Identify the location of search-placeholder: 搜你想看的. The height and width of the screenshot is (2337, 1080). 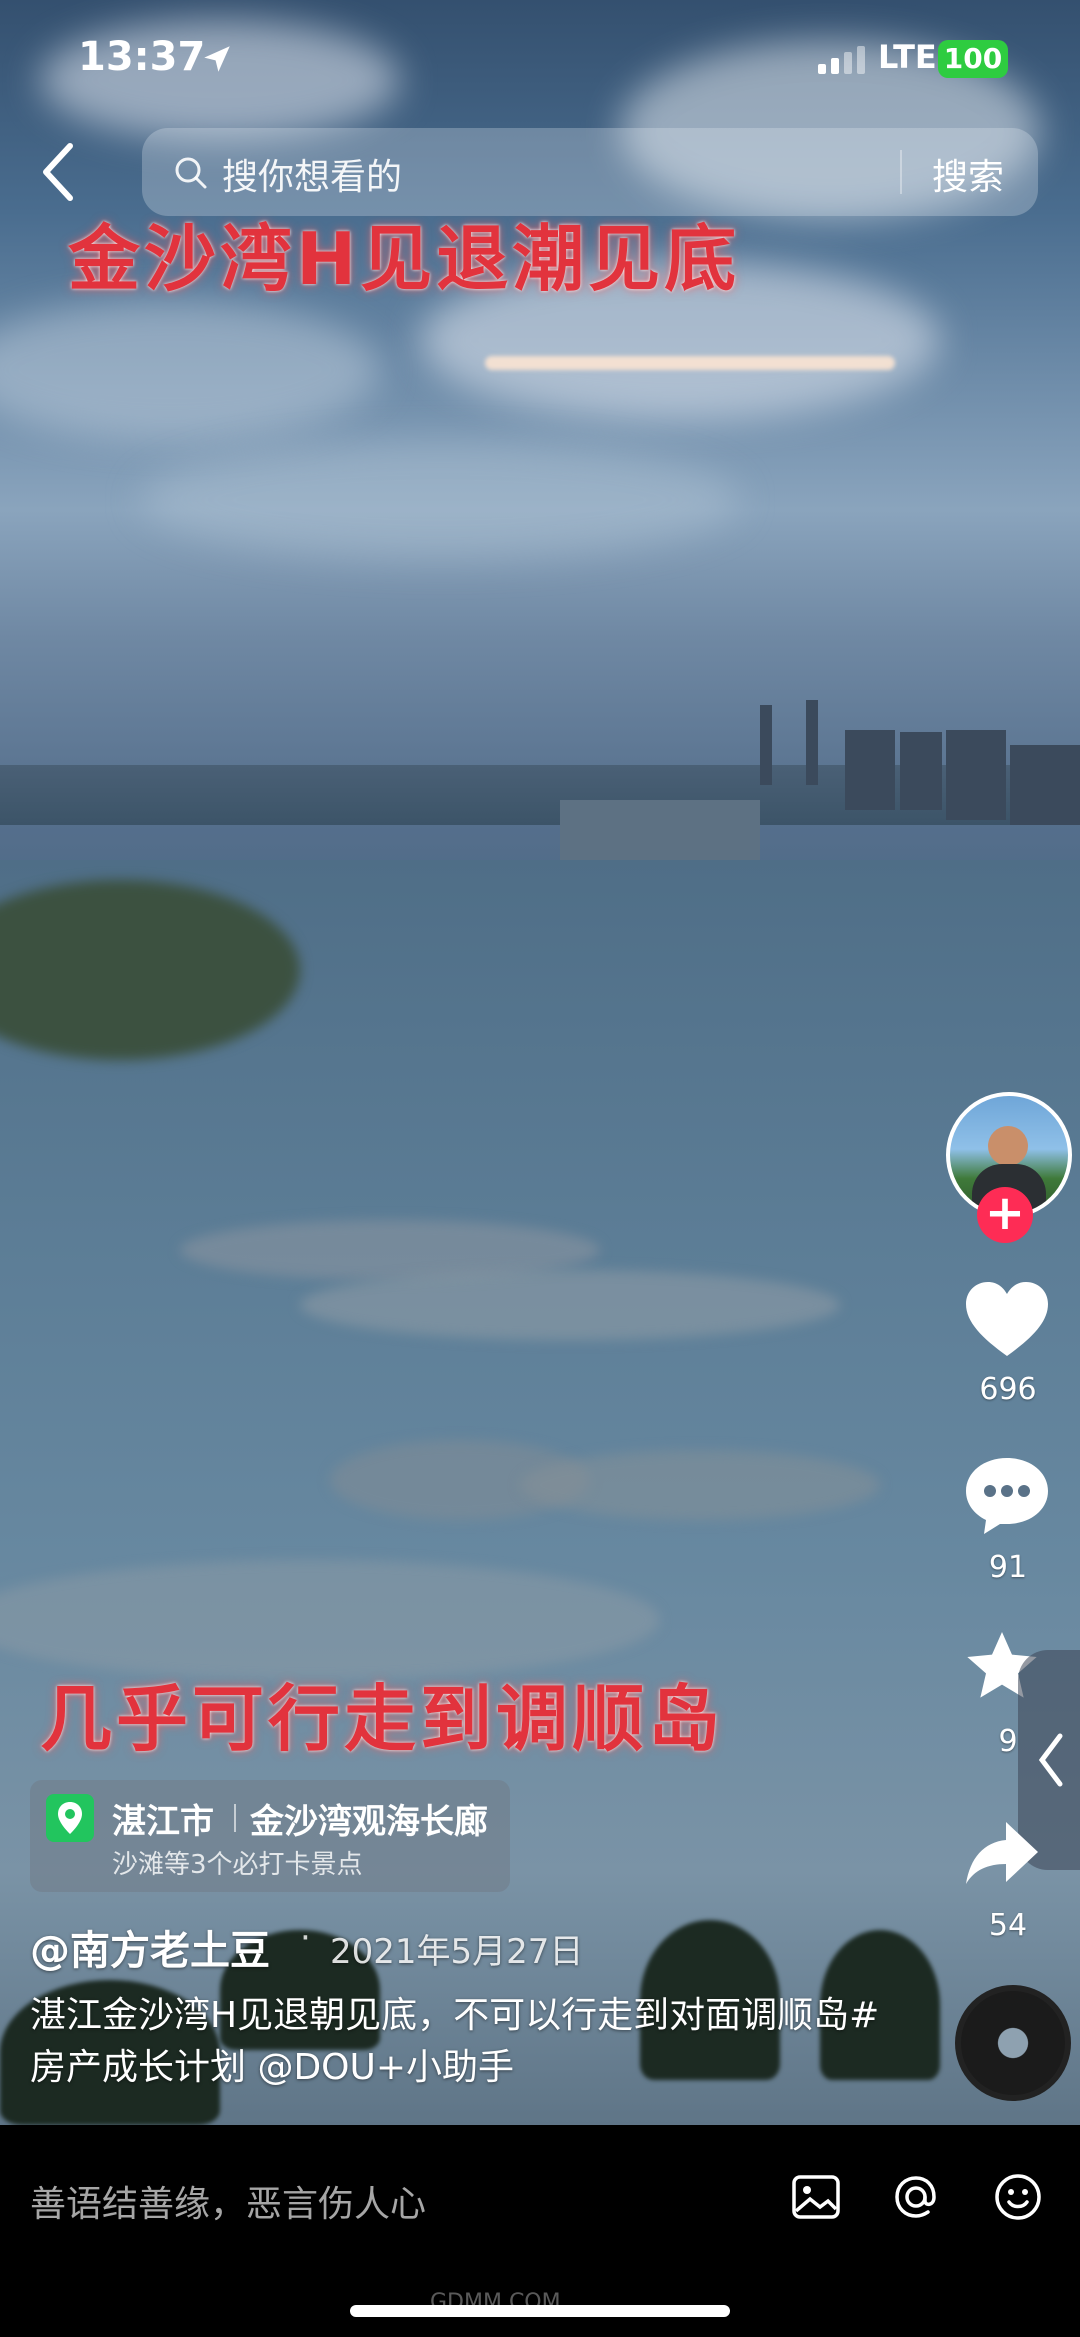
(312, 177).